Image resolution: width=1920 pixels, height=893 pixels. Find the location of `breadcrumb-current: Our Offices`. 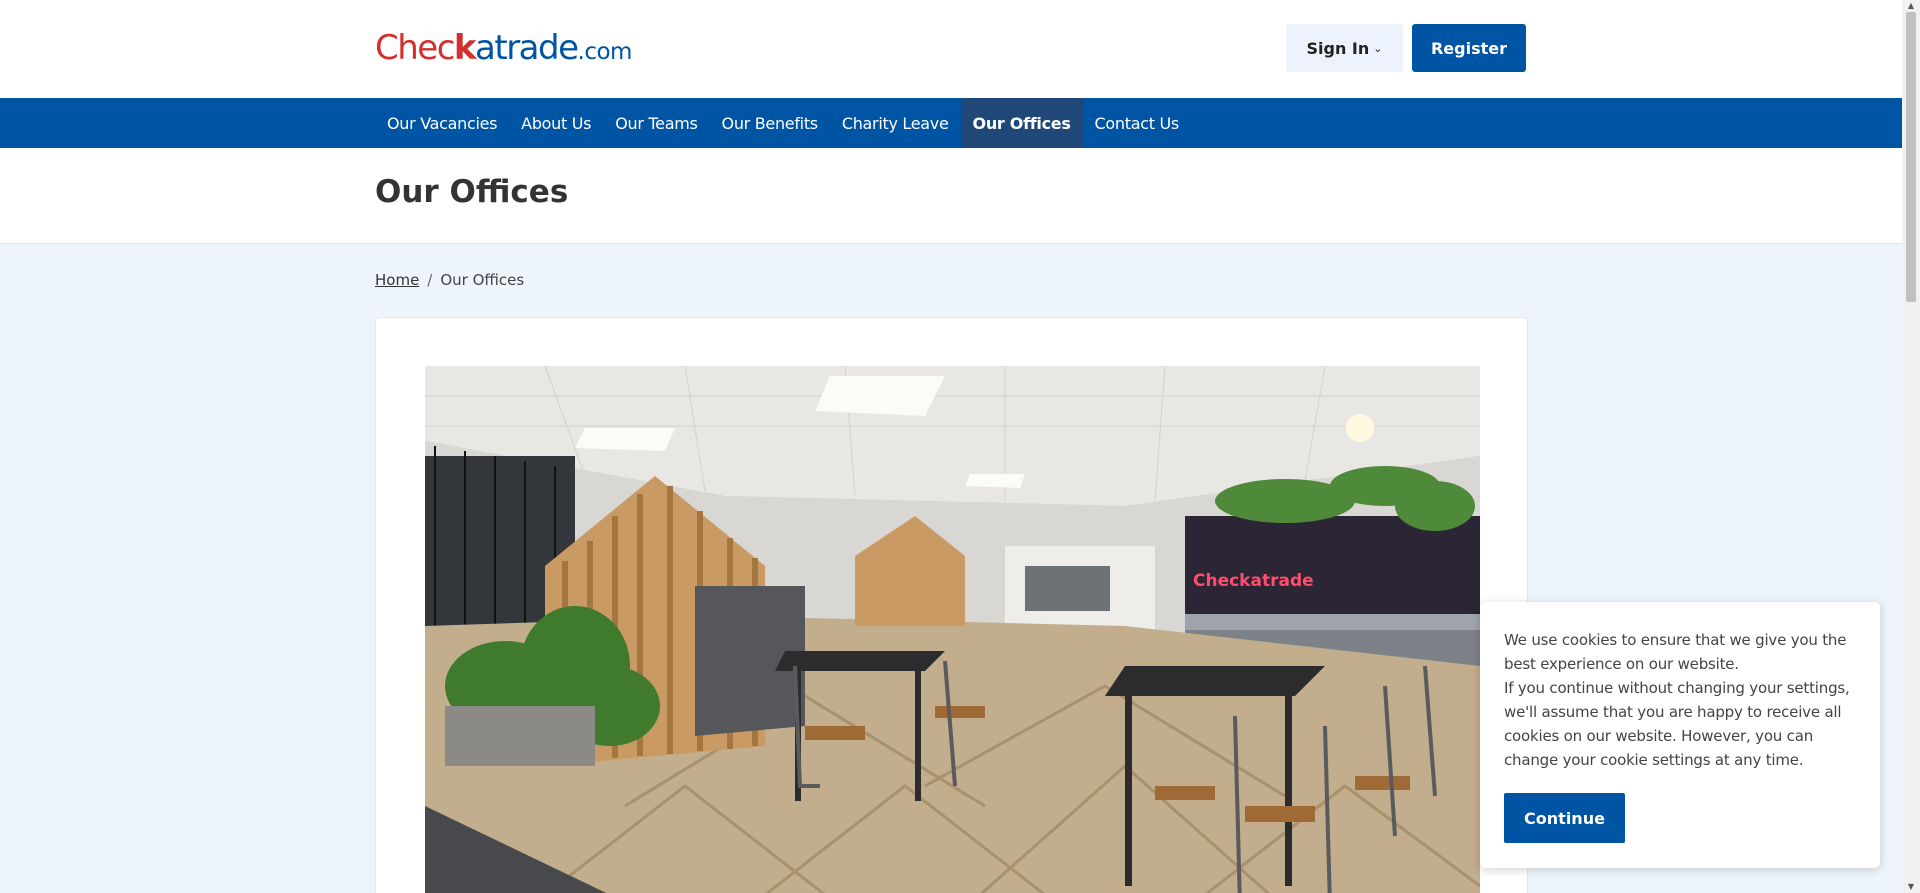

breadcrumb-current: Our Offices is located at coordinates (482, 280).